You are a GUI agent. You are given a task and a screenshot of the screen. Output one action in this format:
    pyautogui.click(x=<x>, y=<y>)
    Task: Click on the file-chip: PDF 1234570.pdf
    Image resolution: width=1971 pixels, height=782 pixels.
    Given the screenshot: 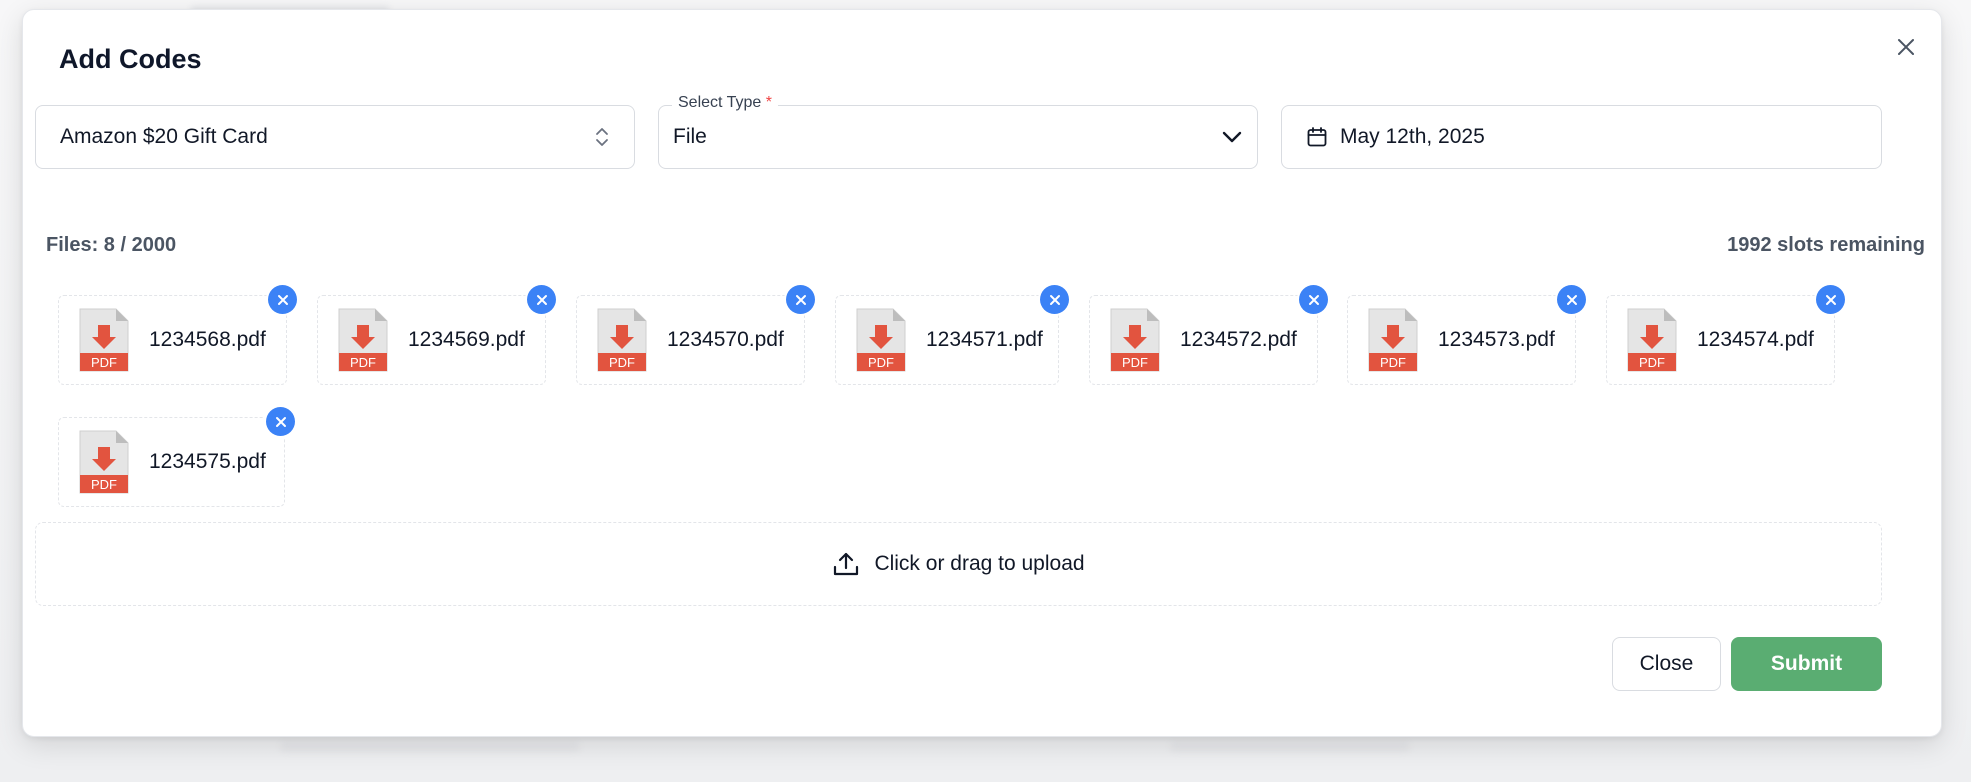 What is the action you would take?
    pyautogui.click(x=695, y=335)
    